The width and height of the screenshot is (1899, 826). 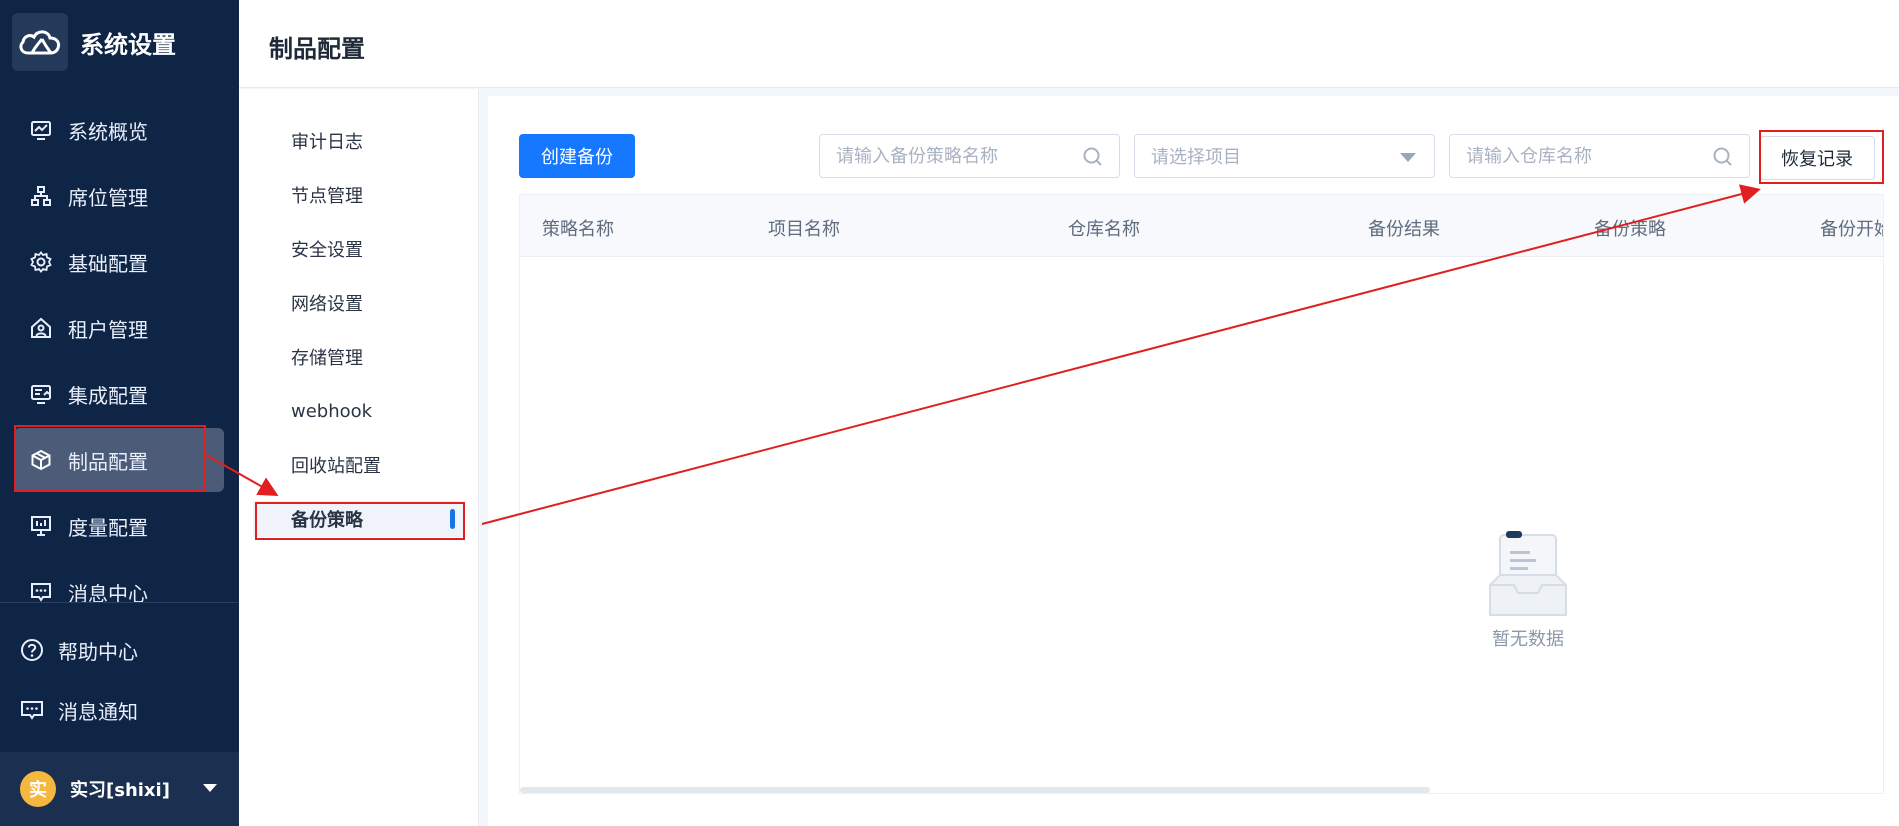 What do you see at coordinates (98, 711) in the screenshot?
I see `sidebar-item-label: 消息通知` at bounding box center [98, 711].